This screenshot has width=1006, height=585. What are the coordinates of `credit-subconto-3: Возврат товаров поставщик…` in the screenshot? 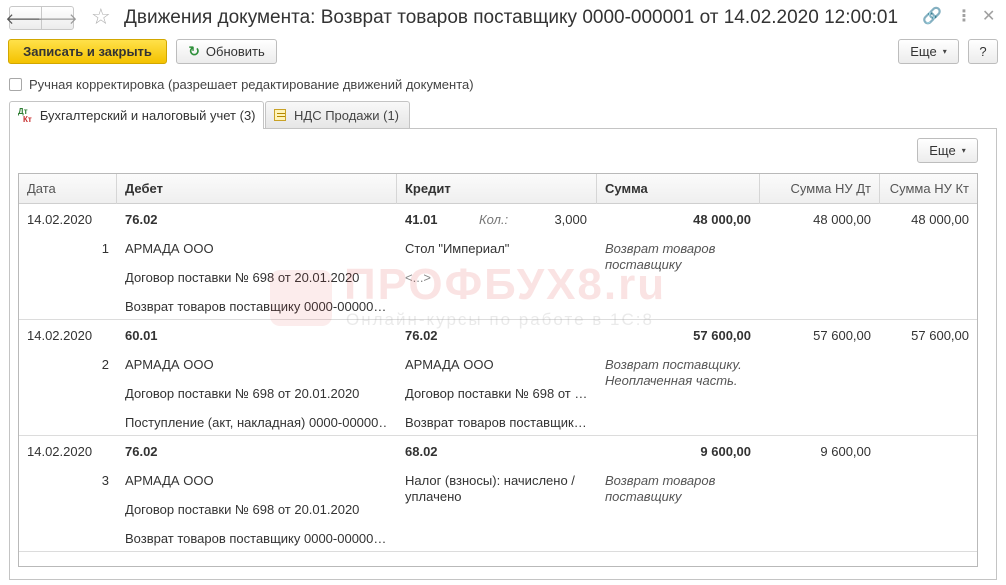 It's located at (496, 422).